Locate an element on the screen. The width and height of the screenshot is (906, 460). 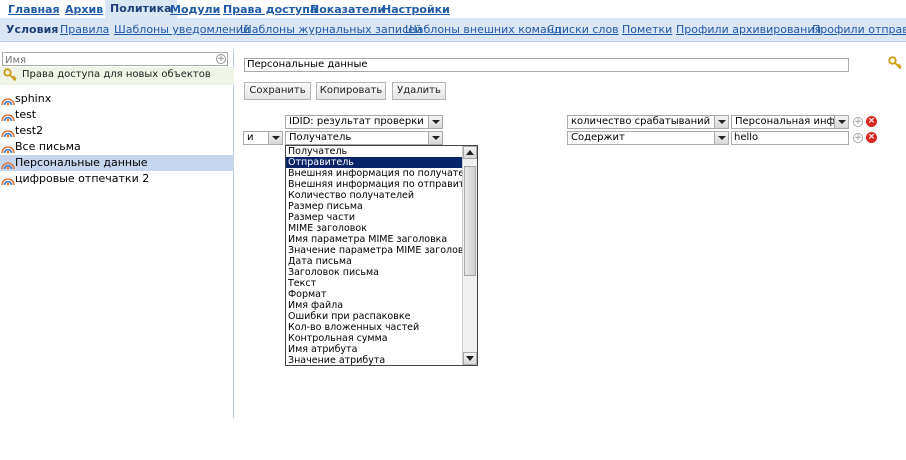
access-rights-label: Права доступа для новых объектов is located at coordinates (116, 74).